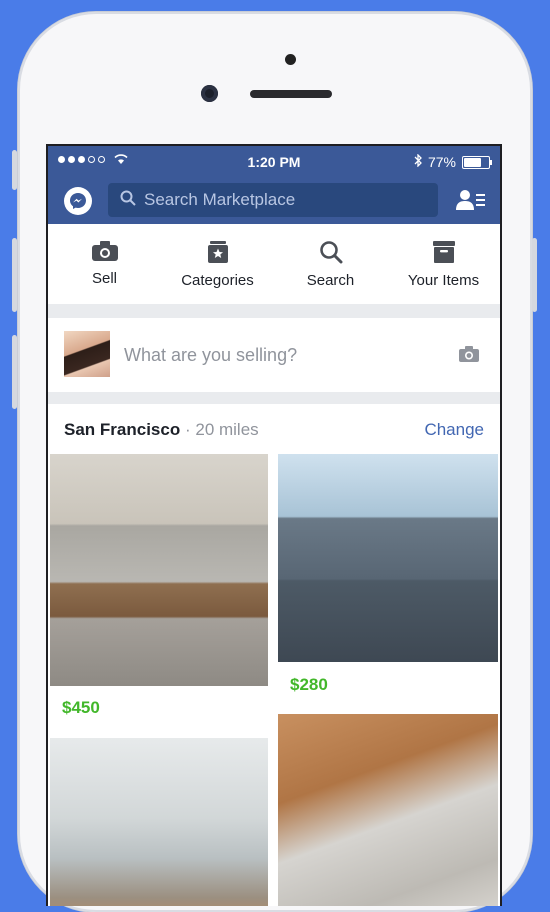  I want to click on battery-icon, so click(477, 162).